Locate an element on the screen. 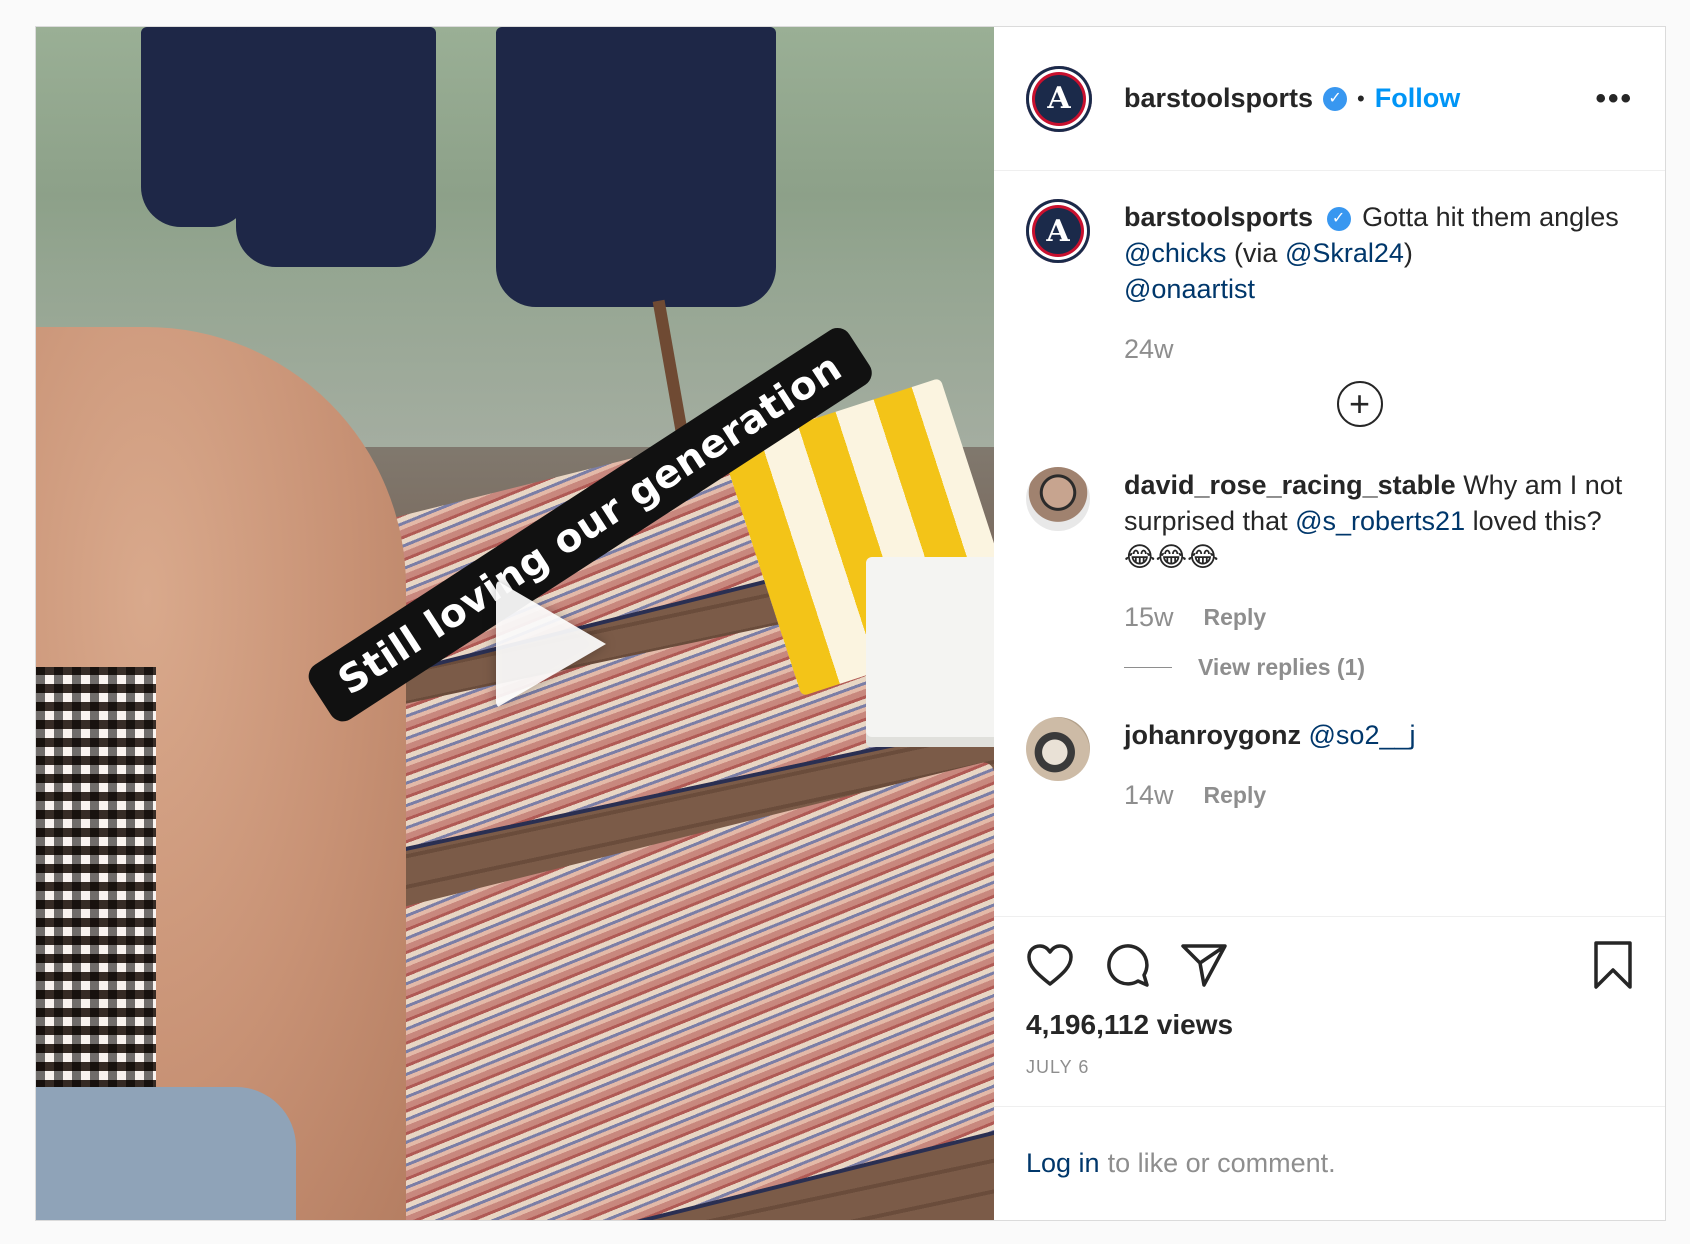 The height and width of the screenshot is (1244, 1690). comment-body: johanroygonz @so2__j 14w Reply is located at coordinates (1270, 765).